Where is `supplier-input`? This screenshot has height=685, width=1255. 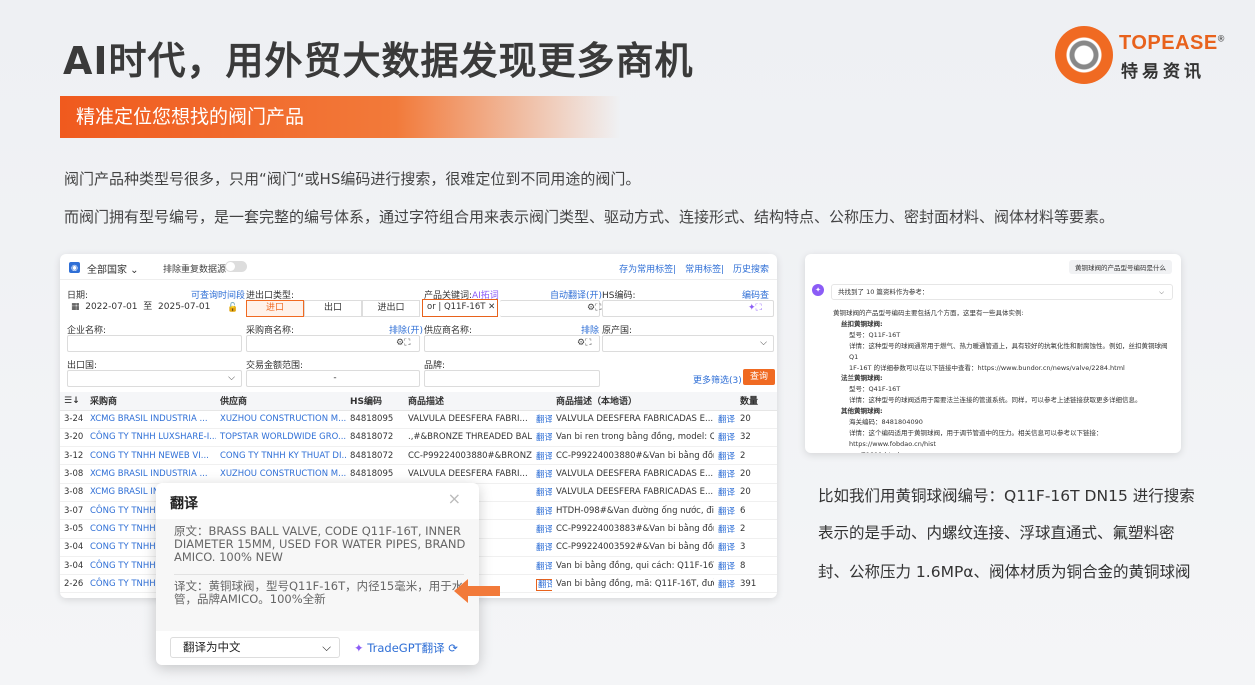
supplier-input is located at coordinates (512, 343).